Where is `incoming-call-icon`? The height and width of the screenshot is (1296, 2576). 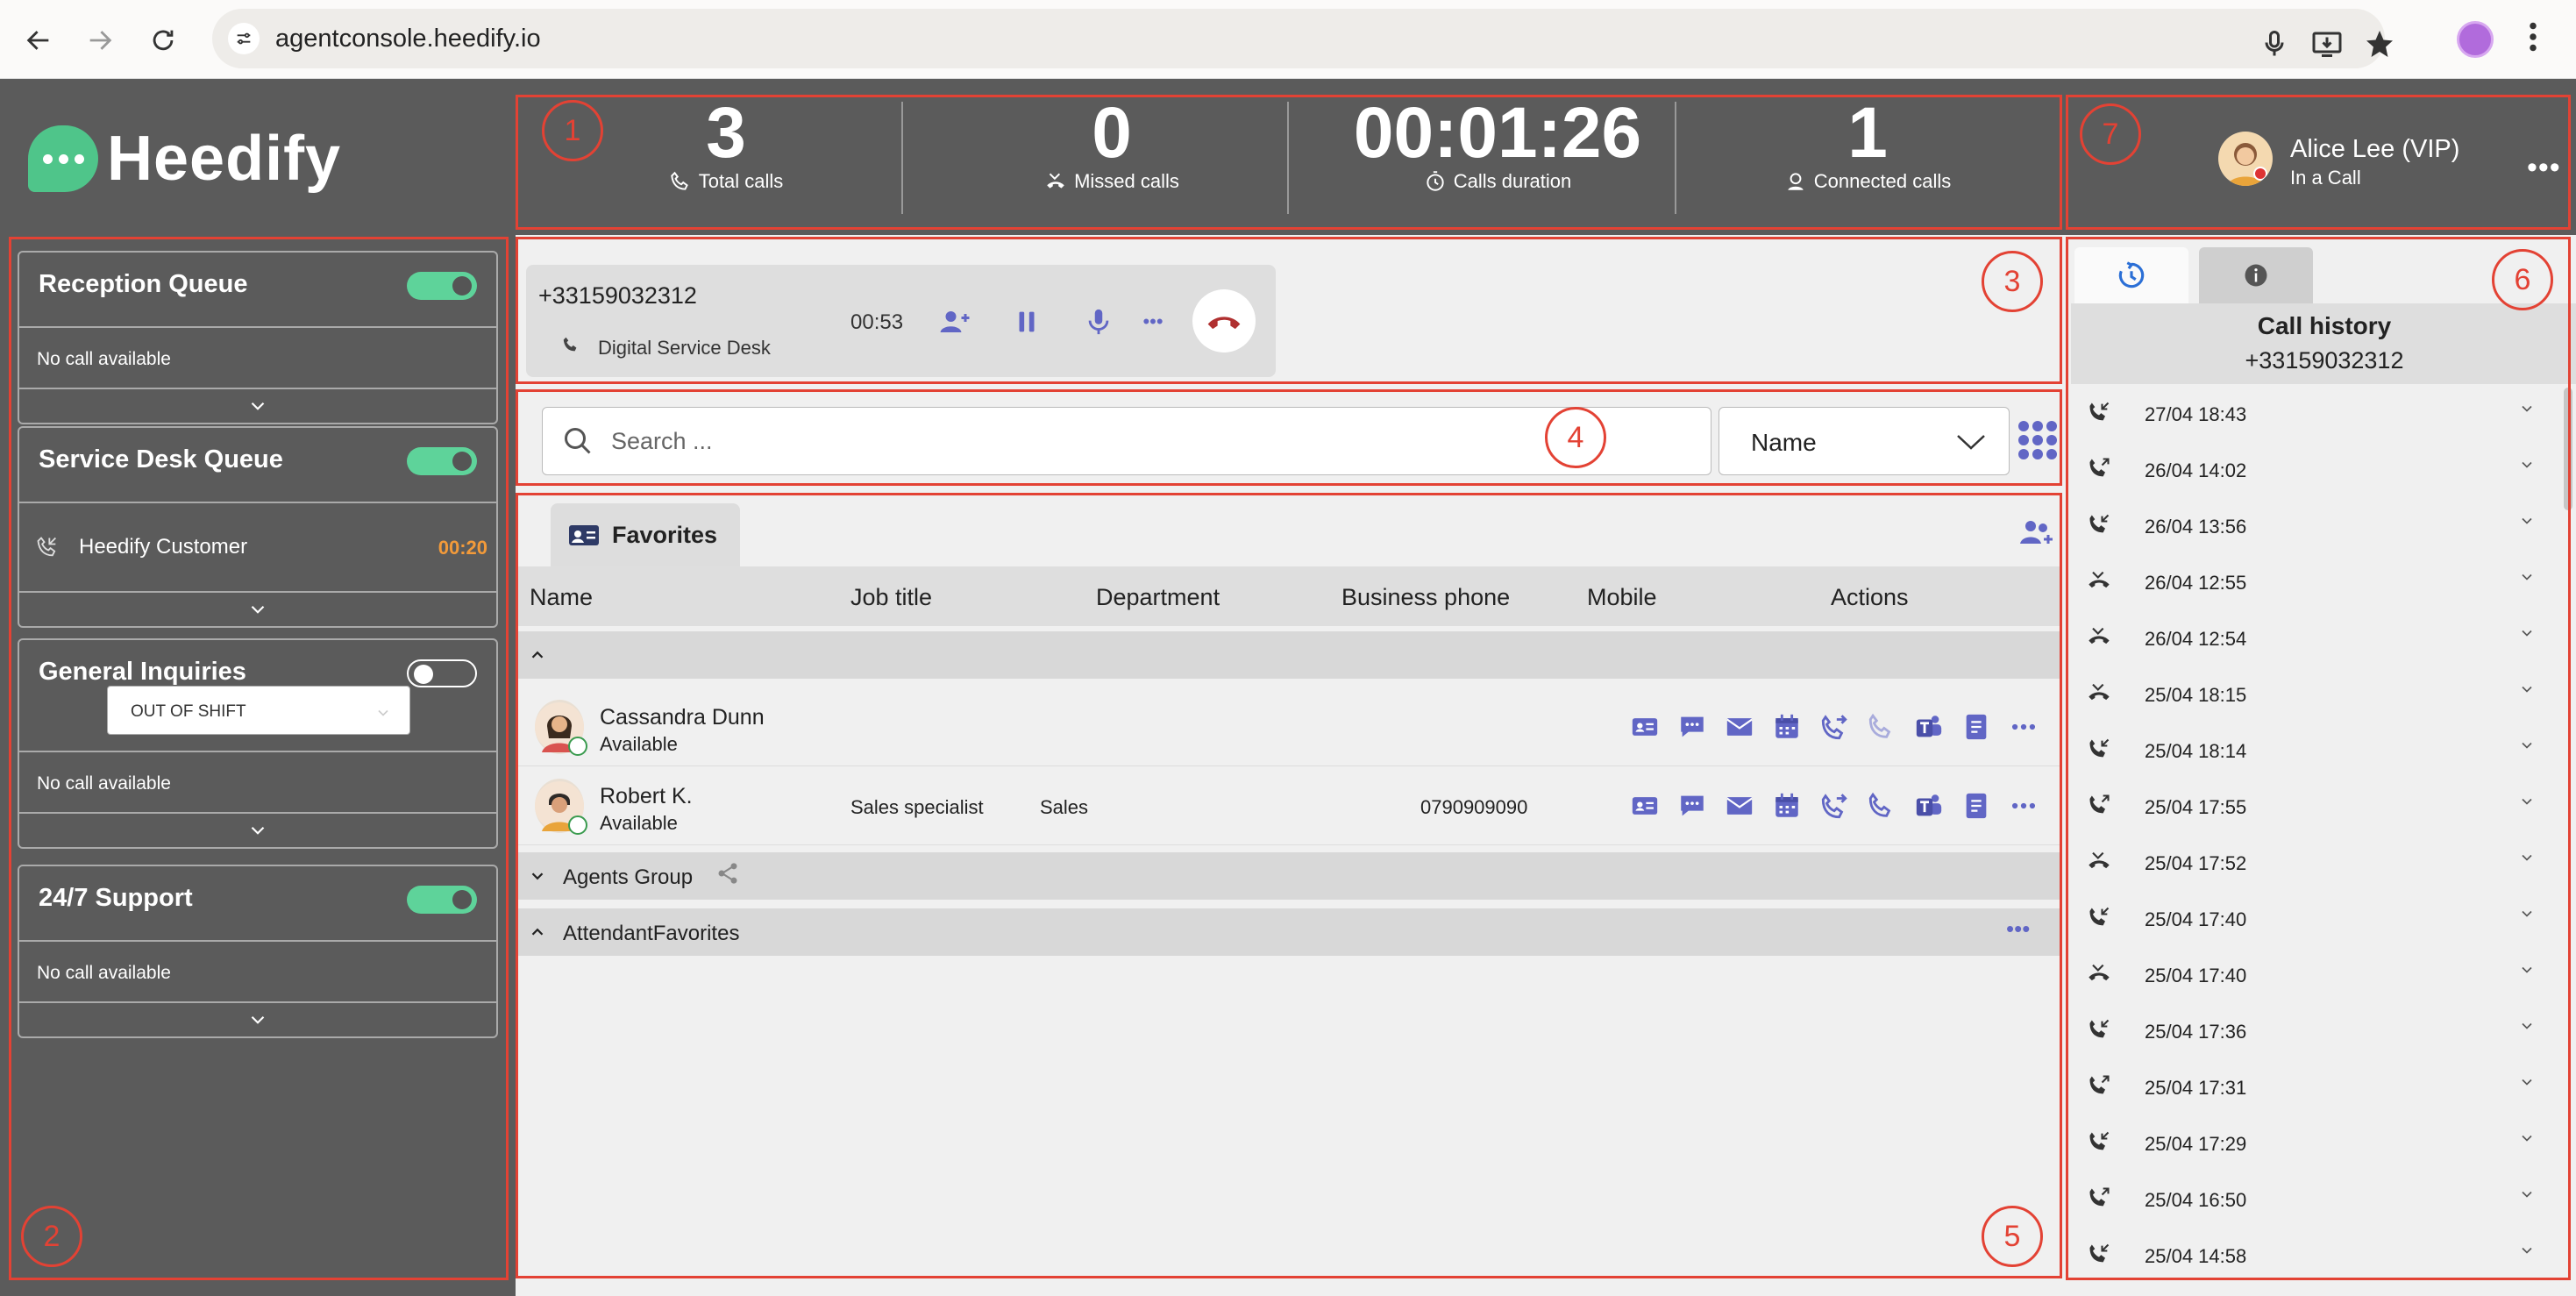
incoming-call-icon is located at coordinates (2099, 916).